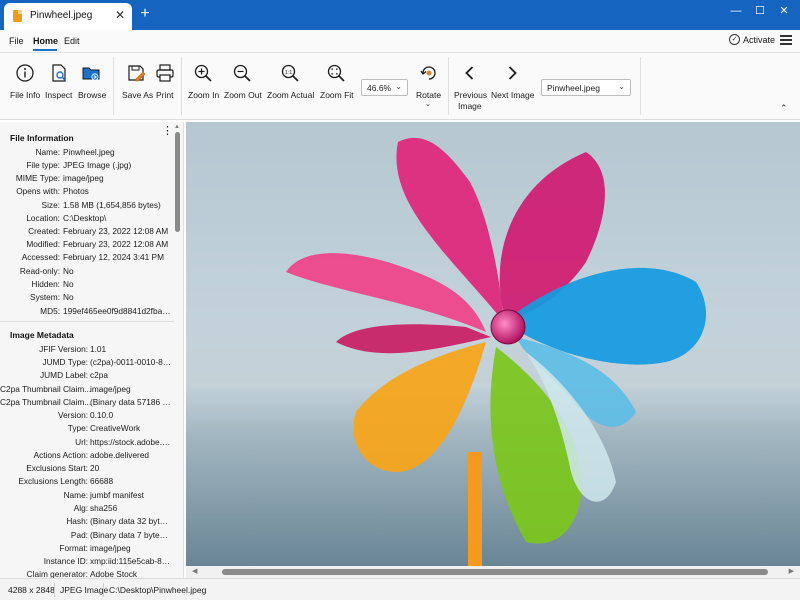  What do you see at coordinates (784, 11) in the screenshot?
I see `close-window-button: ✕` at bounding box center [784, 11].